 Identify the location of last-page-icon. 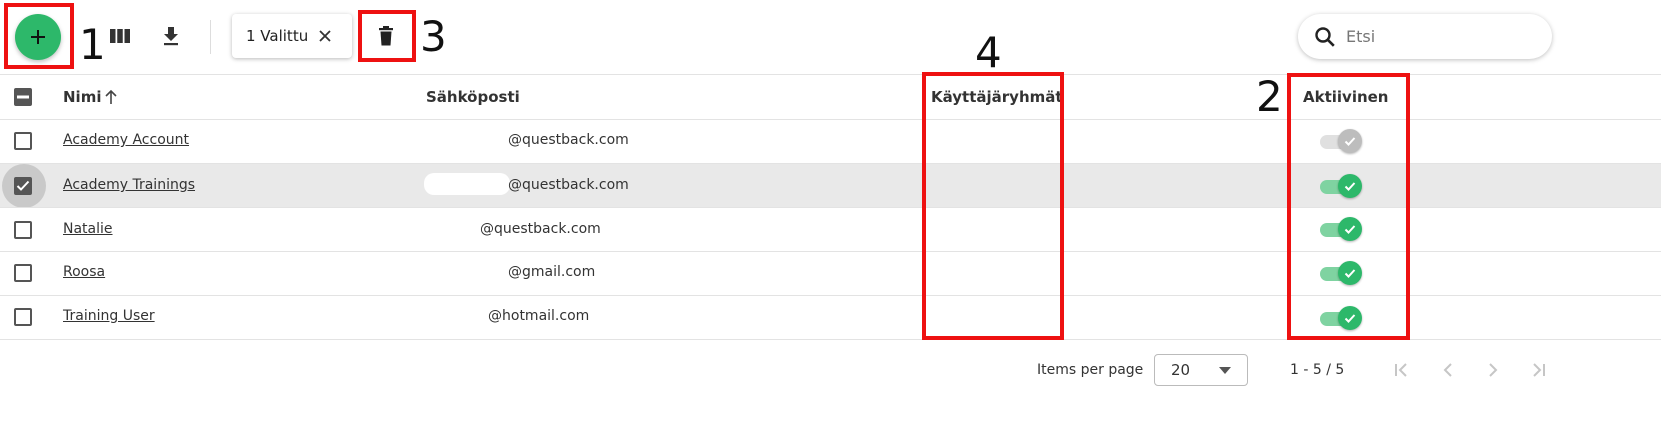
(1539, 370).